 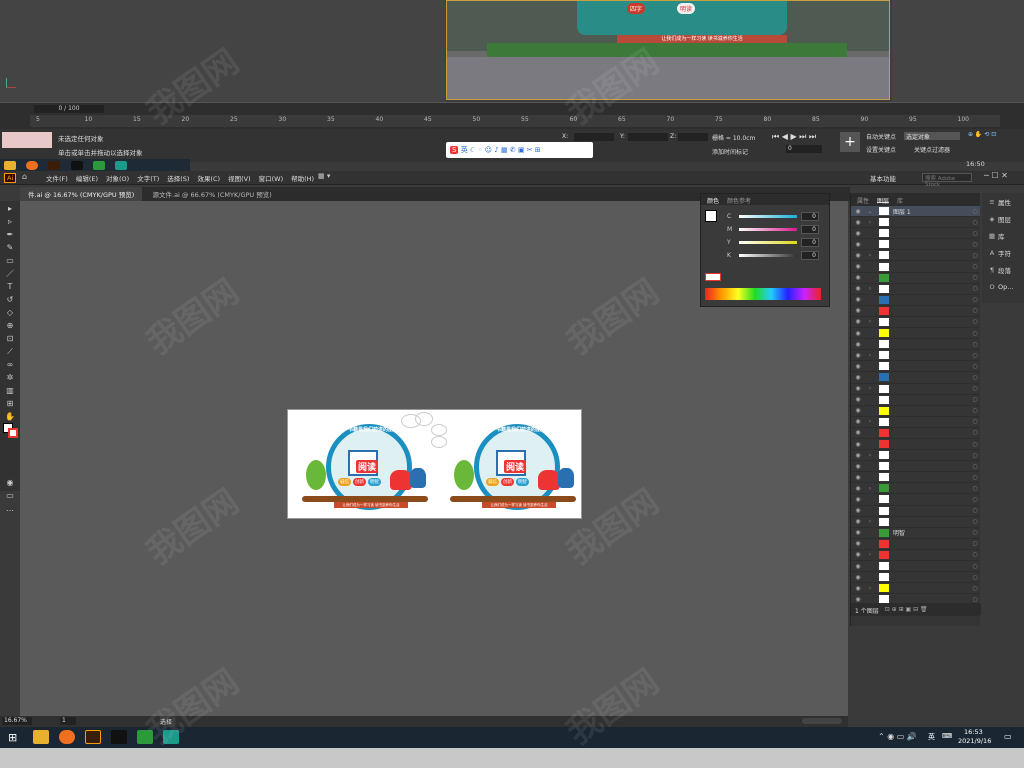 What do you see at coordinates (931, 532) in the screenshot?
I see `layer-name: 明智` at bounding box center [931, 532].